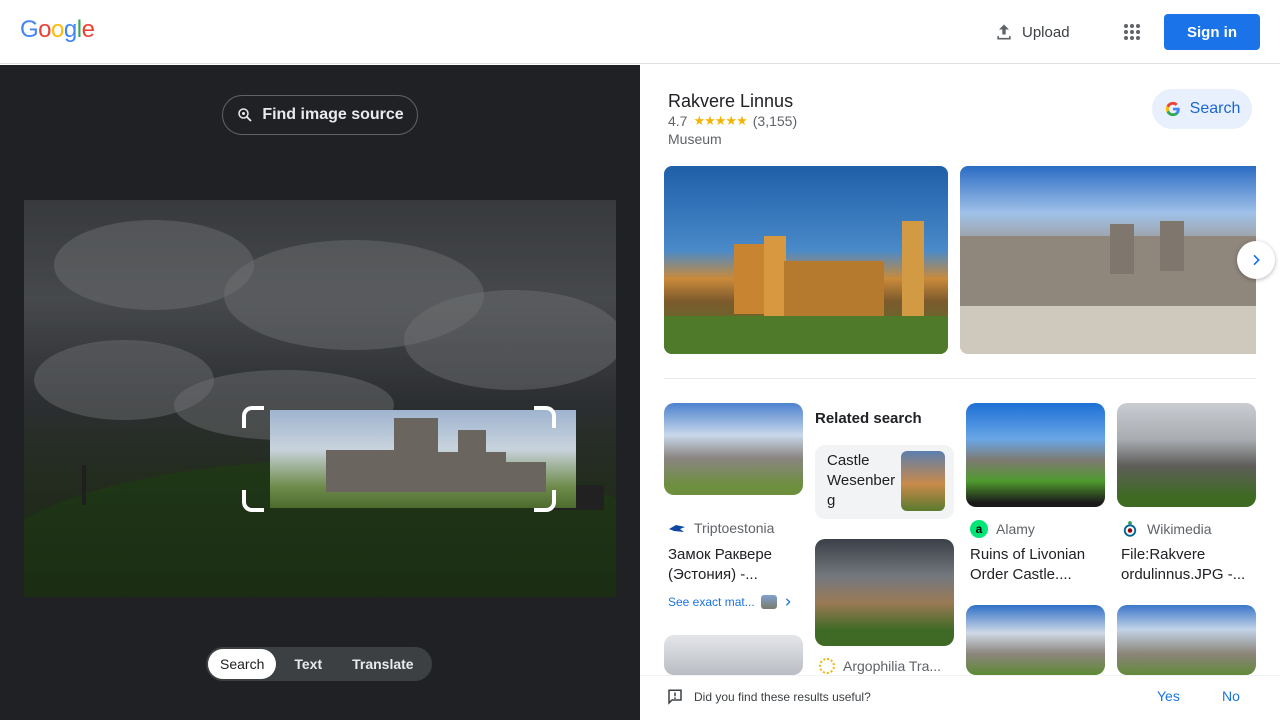 This screenshot has height=720, width=1280. Describe the element at coordinates (253, 501) in the screenshot. I see `crop-handle-bottom-left` at that location.